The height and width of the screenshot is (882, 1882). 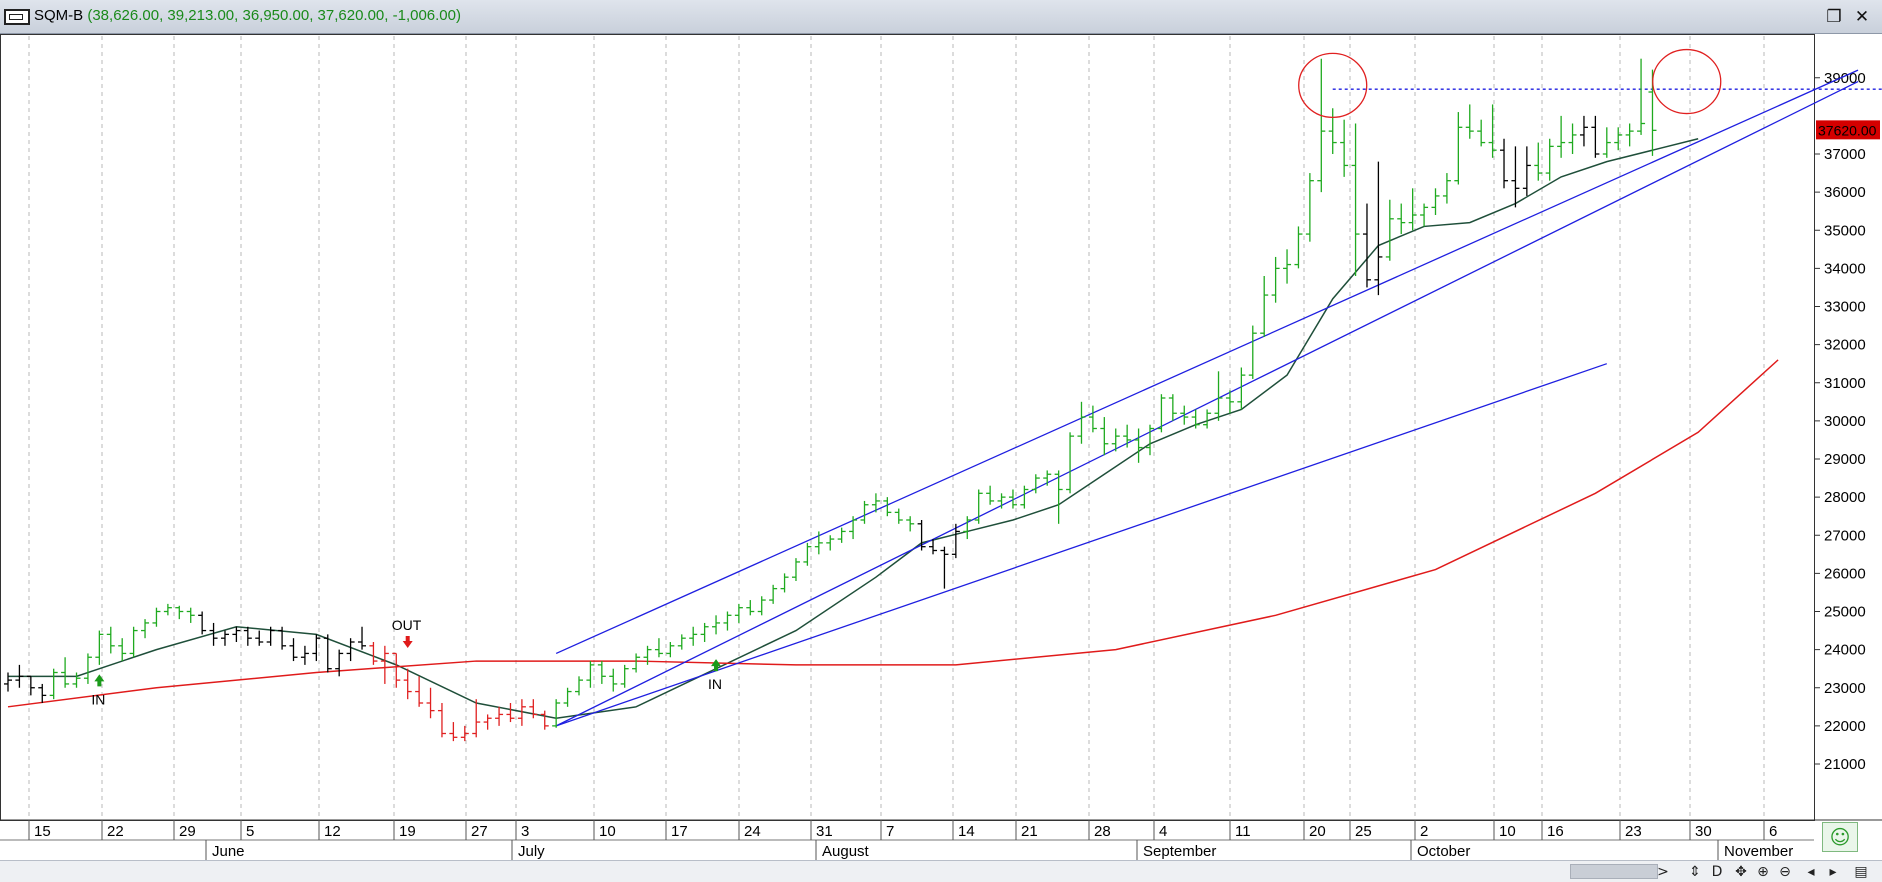 What do you see at coordinates (1773, 831) in the screenshot?
I see `x-day-label: 6` at bounding box center [1773, 831].